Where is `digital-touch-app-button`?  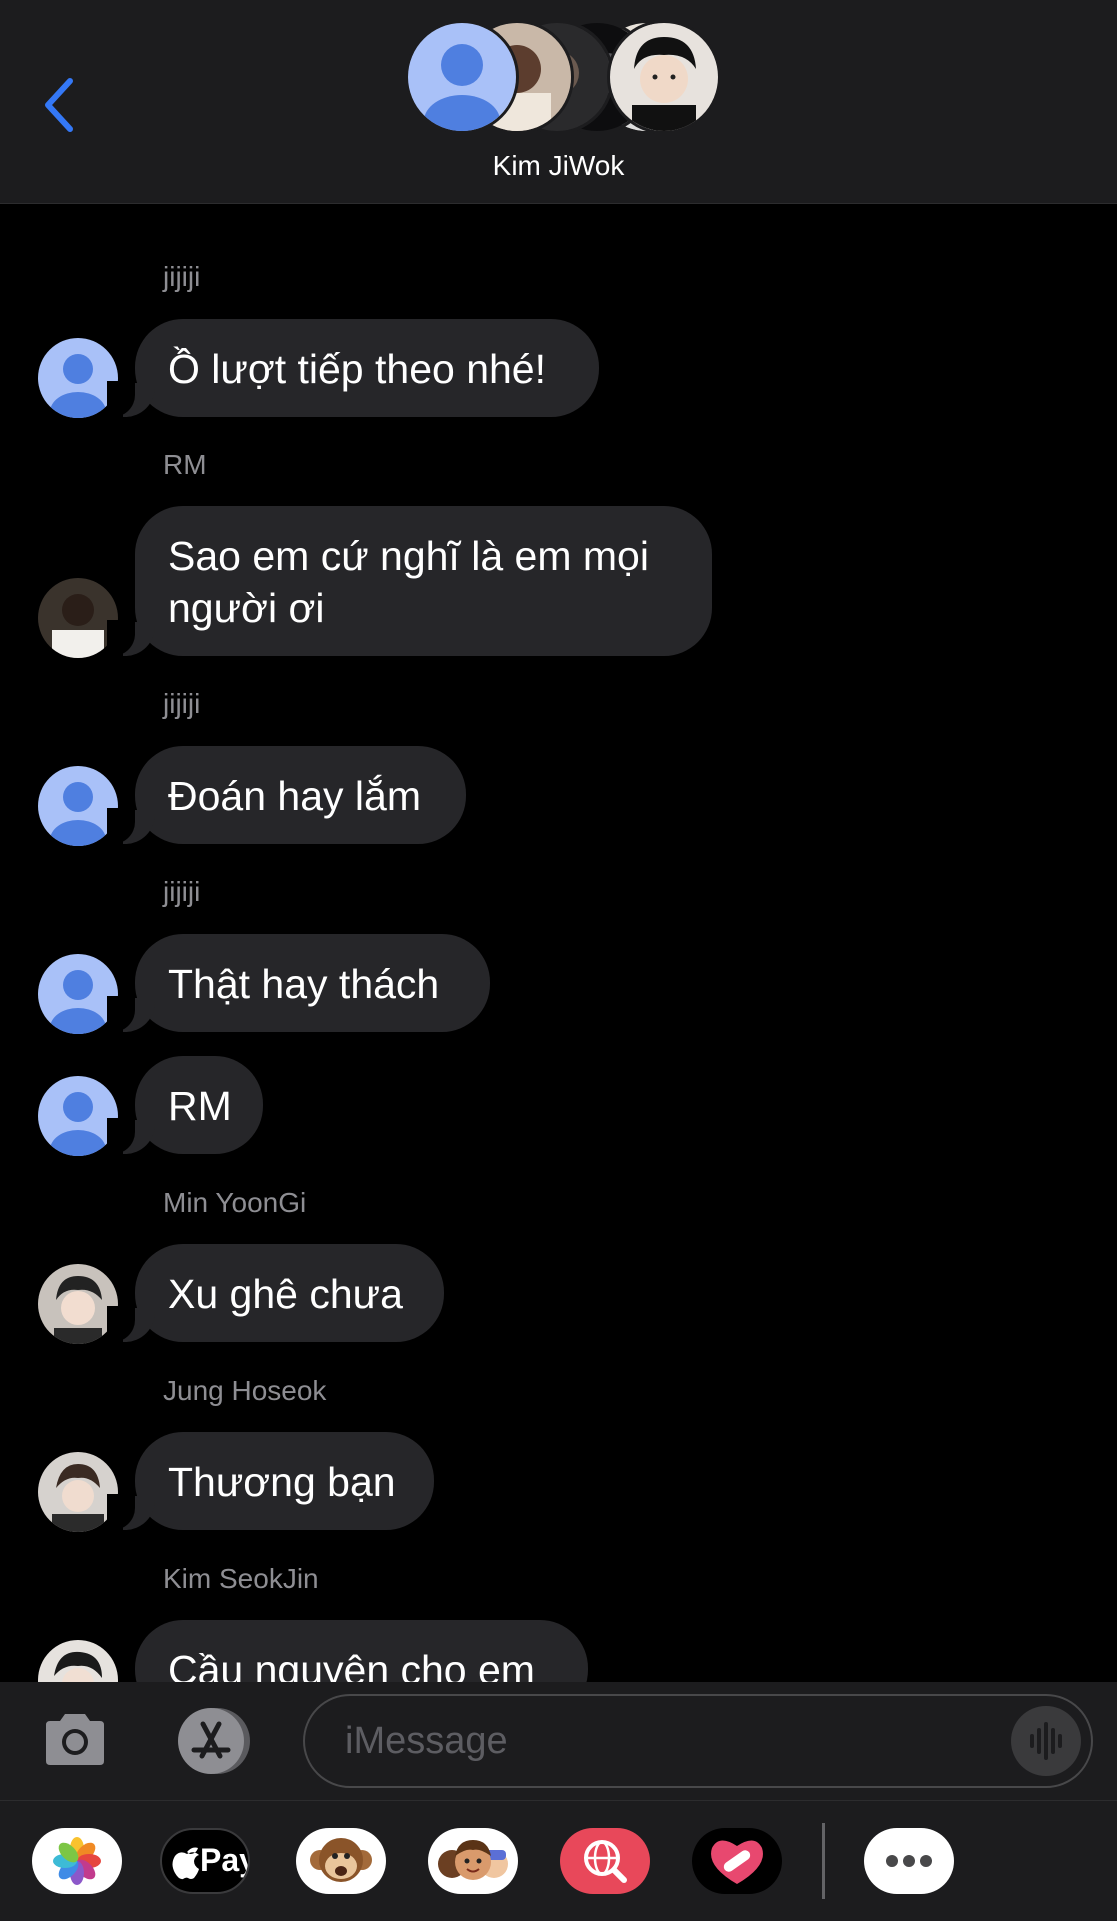
digital-touch-app-button is located at coordinates (737, 1861).